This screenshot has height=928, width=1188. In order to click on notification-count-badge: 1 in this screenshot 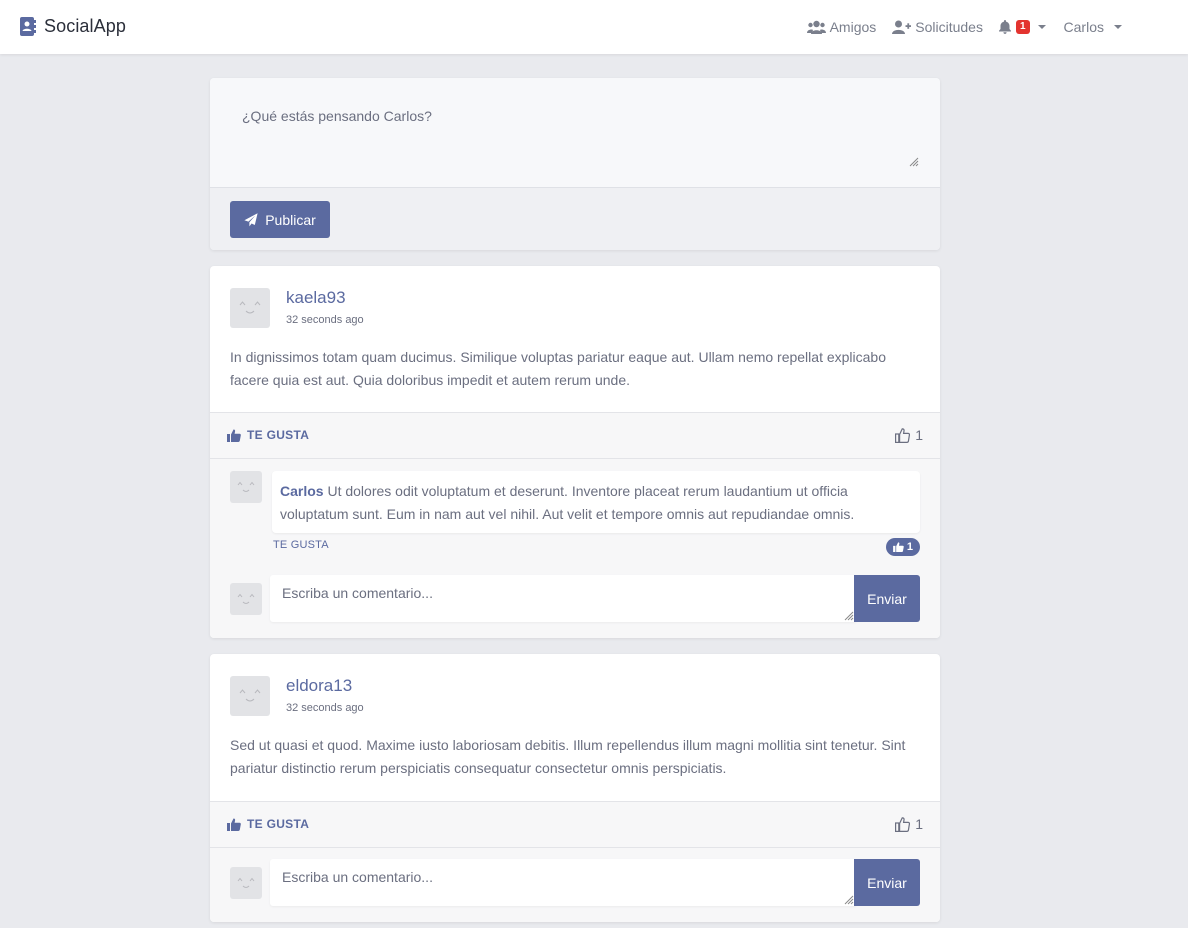, I will do `click(1022, 27)`.